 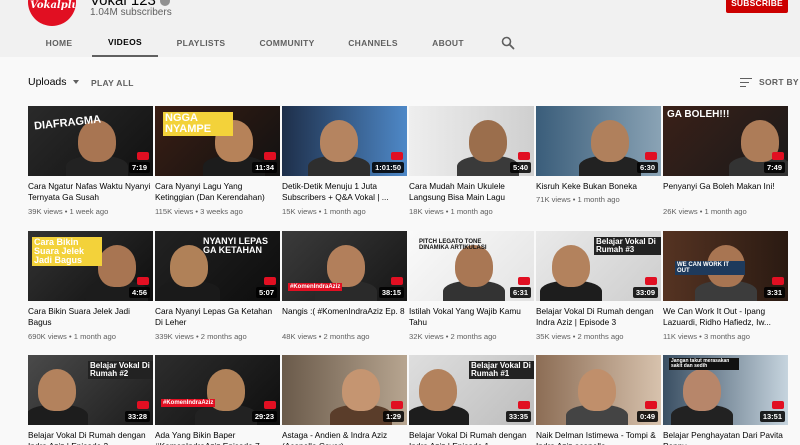 I want to click on video-meta: 18K views • 1 month ago, so click(x=451, y=211).